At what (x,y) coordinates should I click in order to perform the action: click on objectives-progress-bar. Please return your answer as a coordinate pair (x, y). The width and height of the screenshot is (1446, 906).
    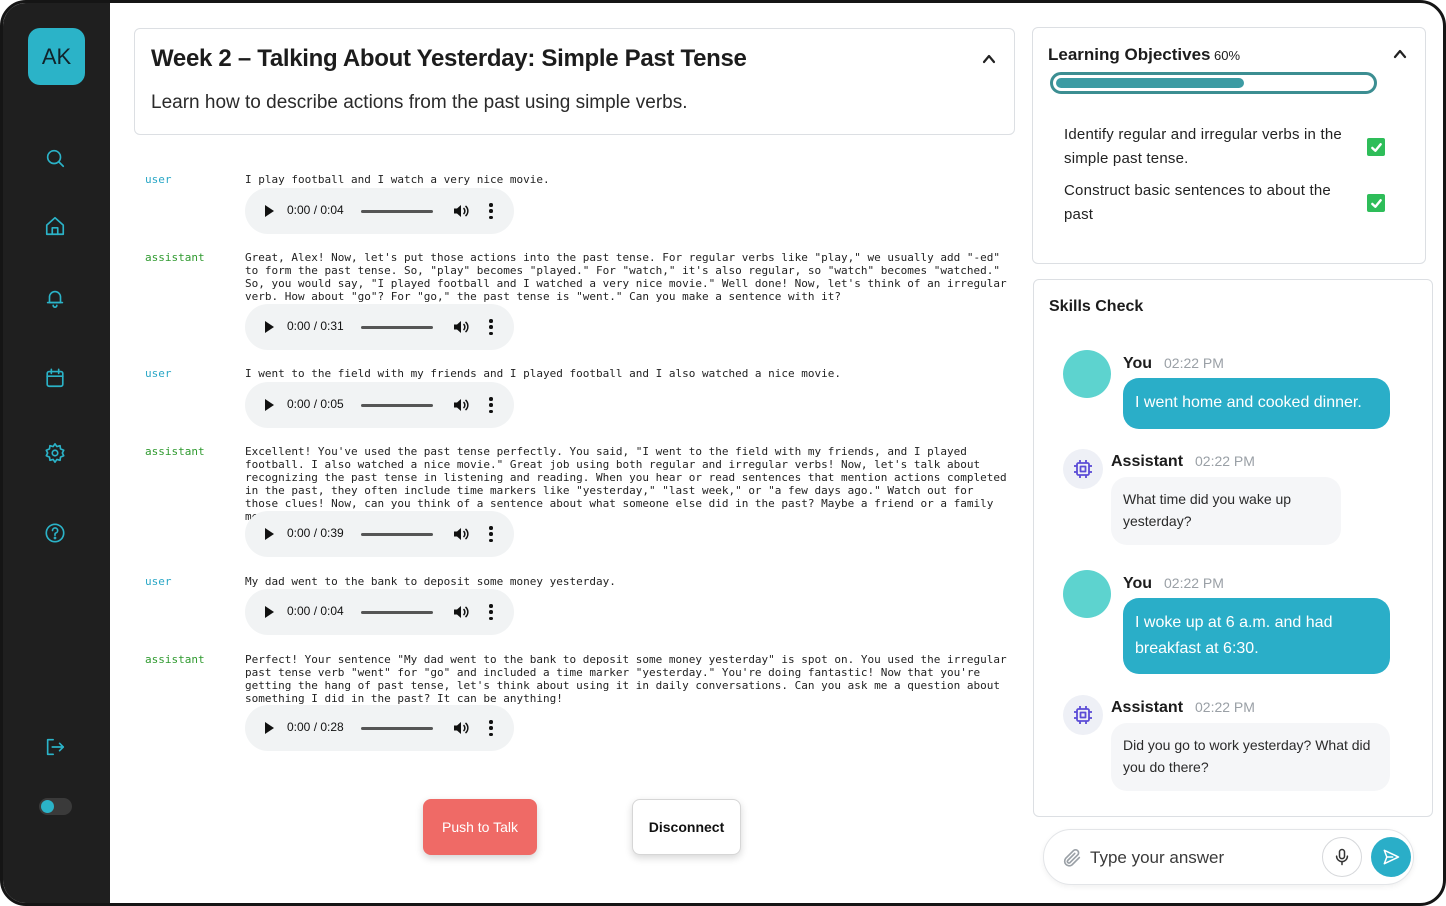
    Looking at the image, I should click on (1213, 83).